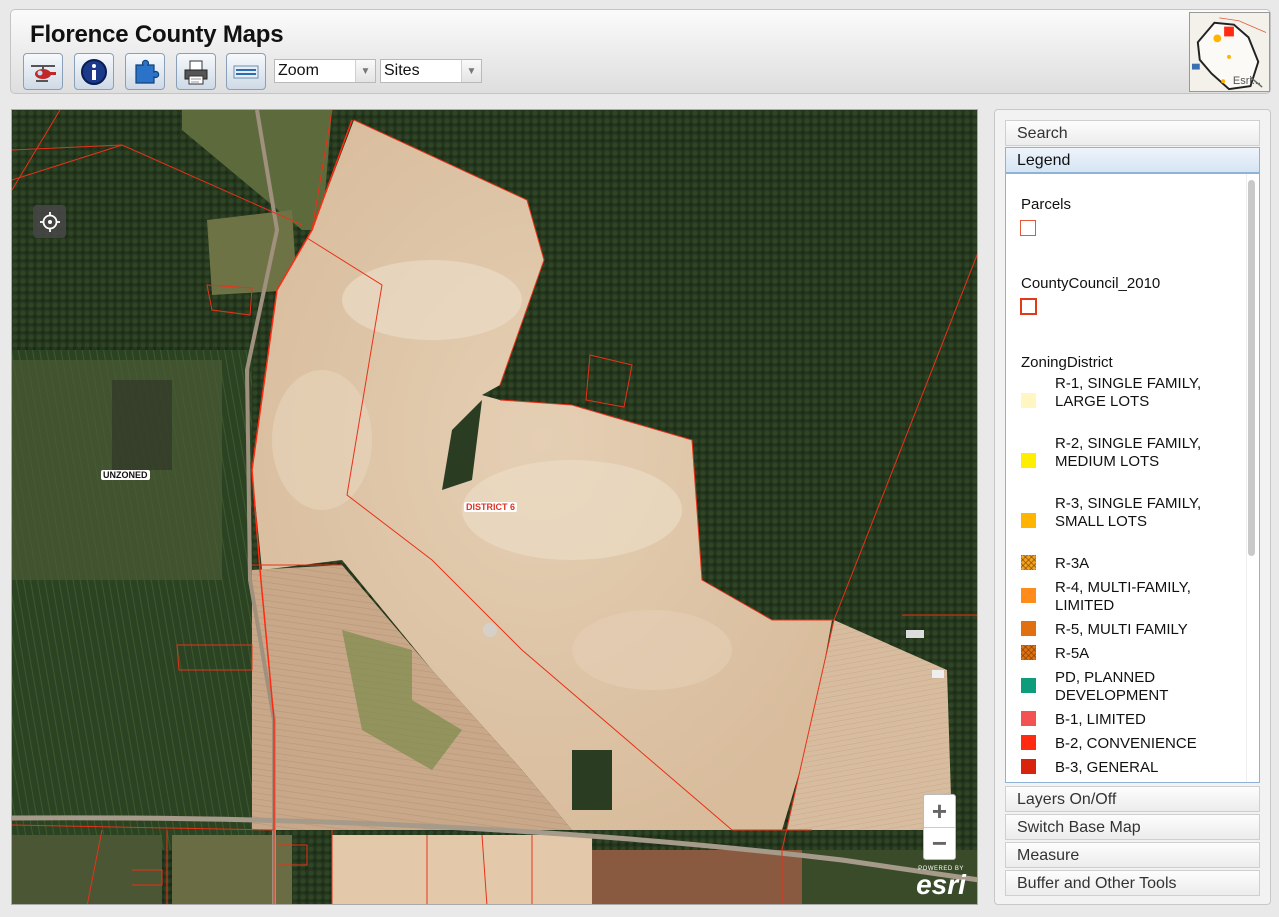 The image size is (1279, 917). I want to click on zoning-label: R-5A, so click(1072, 653).